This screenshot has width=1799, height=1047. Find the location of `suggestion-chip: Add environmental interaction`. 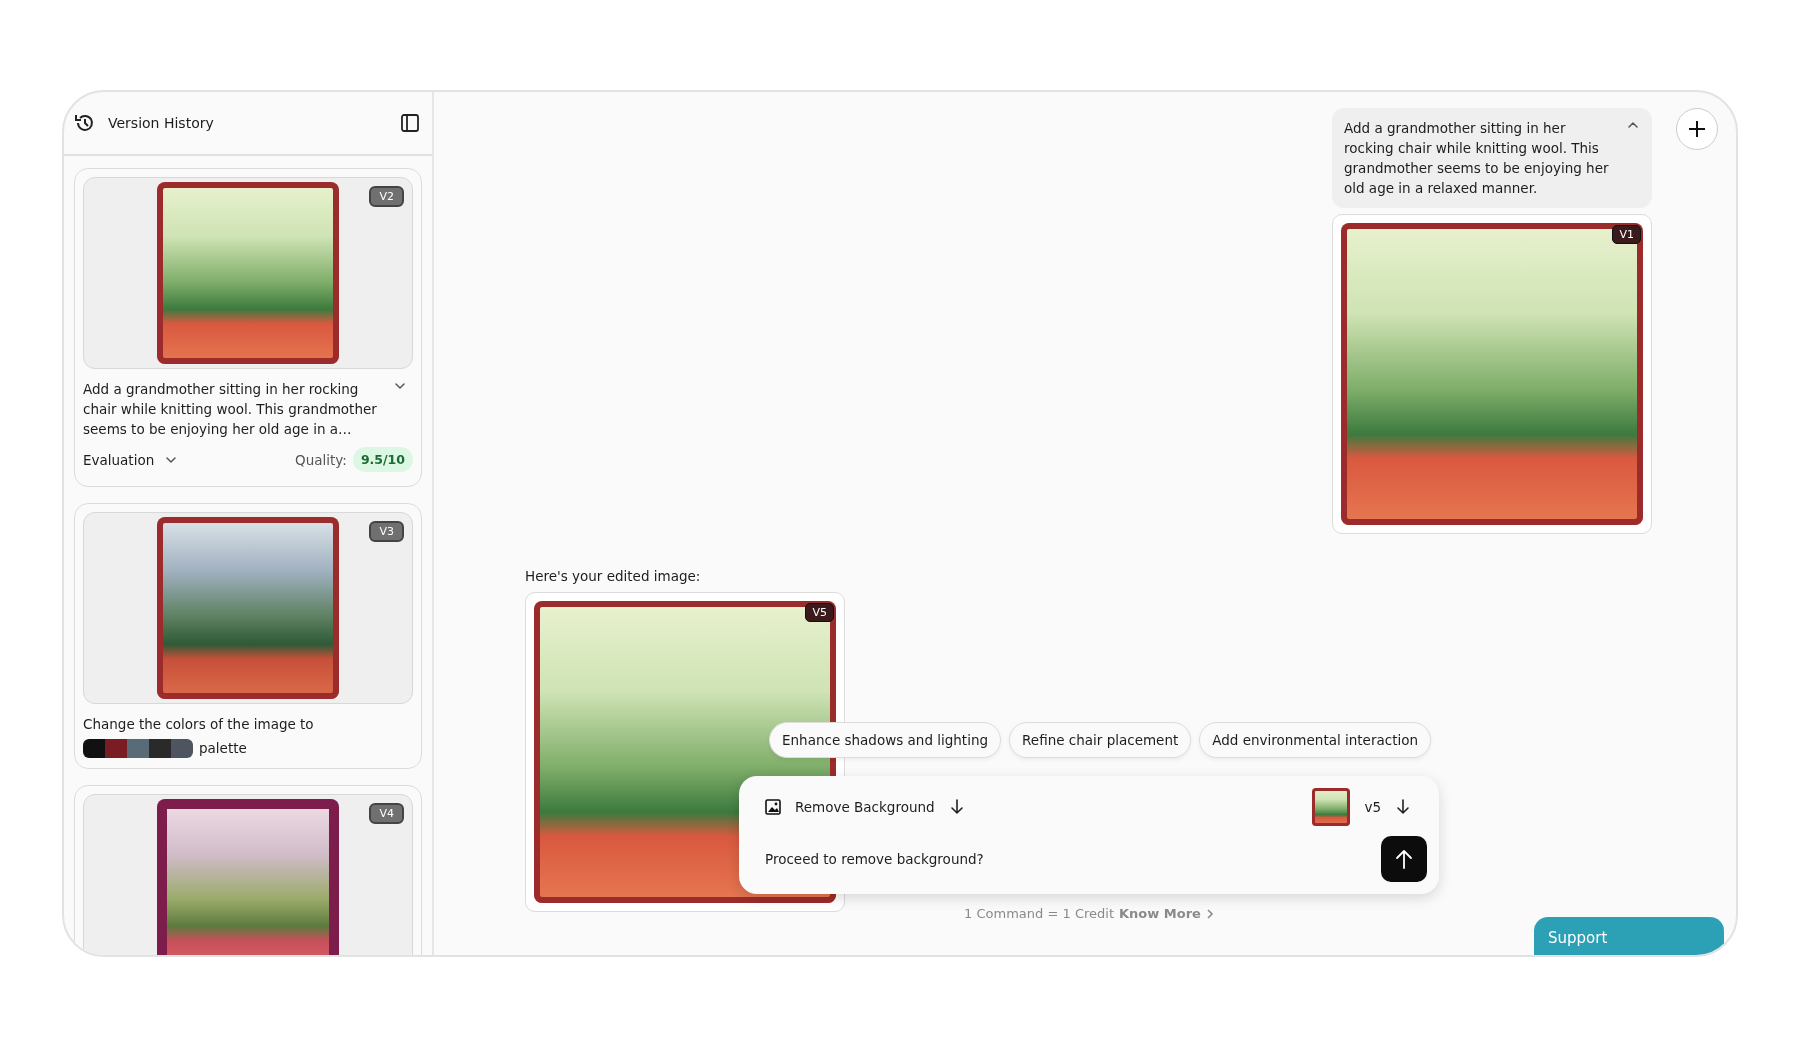

suggestion-chip: Add environmental interaction is located at coordinates (1315, 740).